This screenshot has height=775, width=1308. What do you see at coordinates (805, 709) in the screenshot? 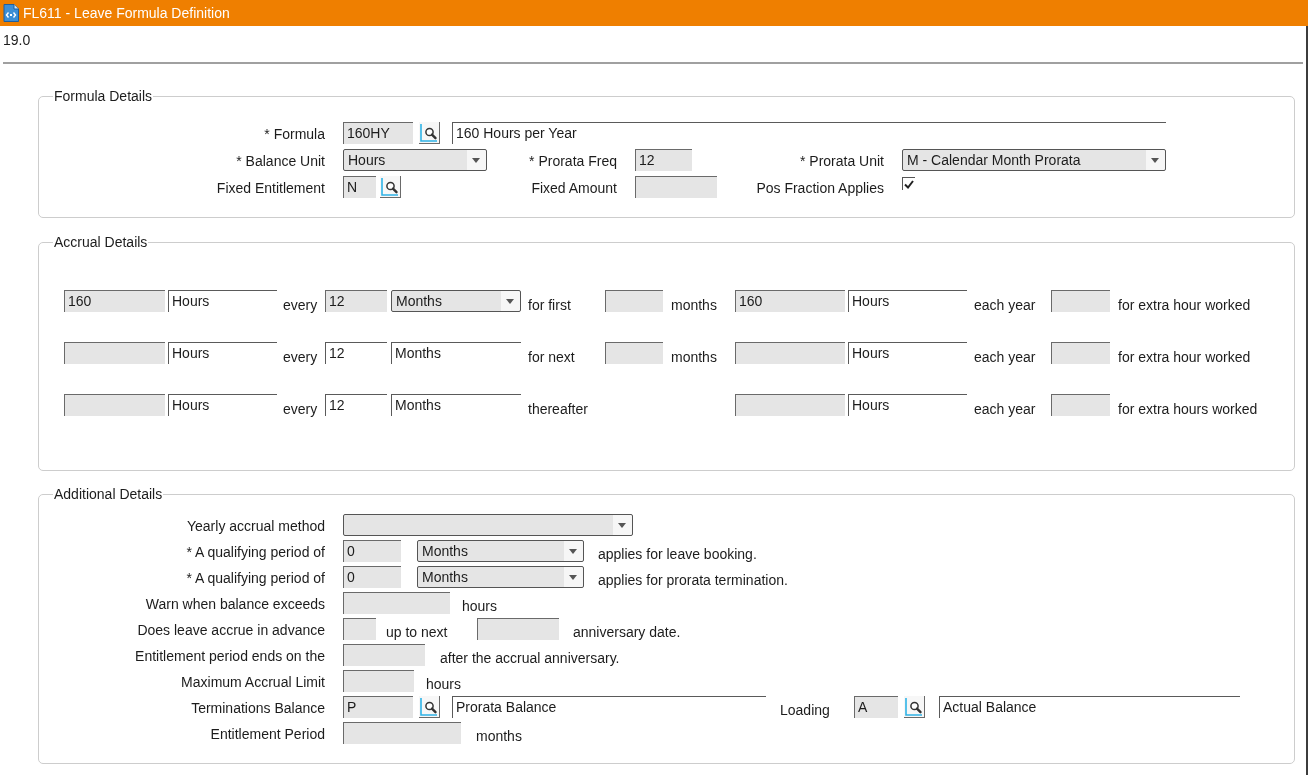
I see `form-text: Loading` at bounding box center [805, 709].